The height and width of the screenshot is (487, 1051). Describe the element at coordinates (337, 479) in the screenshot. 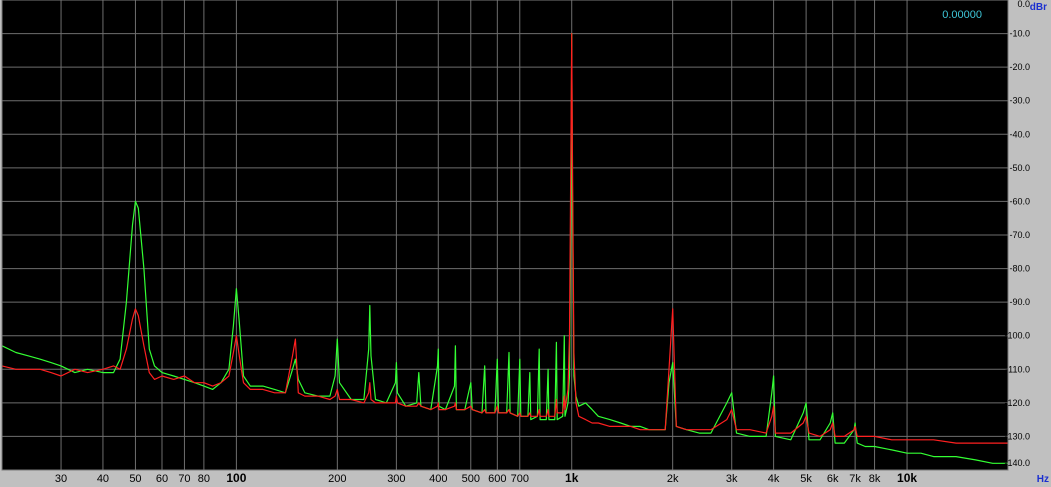

I see `x-tick-label: 200` at that location.